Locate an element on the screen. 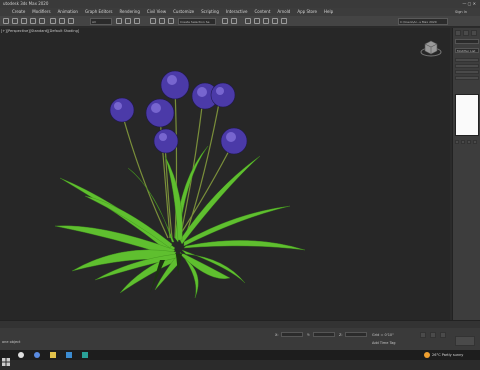  modifier-list-dropdown: Modifier List is located at coordinates (467, 50).